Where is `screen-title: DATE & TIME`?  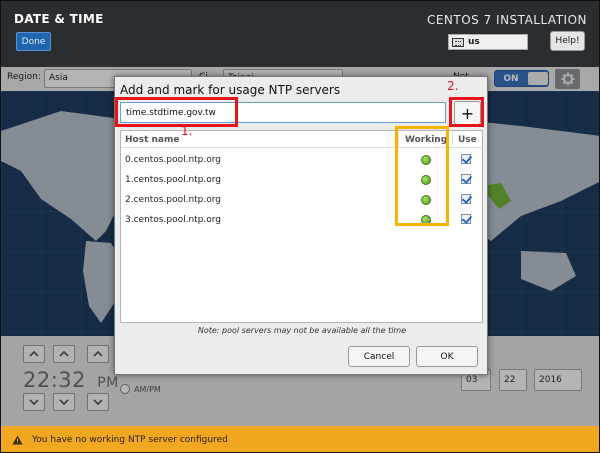 screen-title: DATE & TIME is located at coordinates (59, 19).